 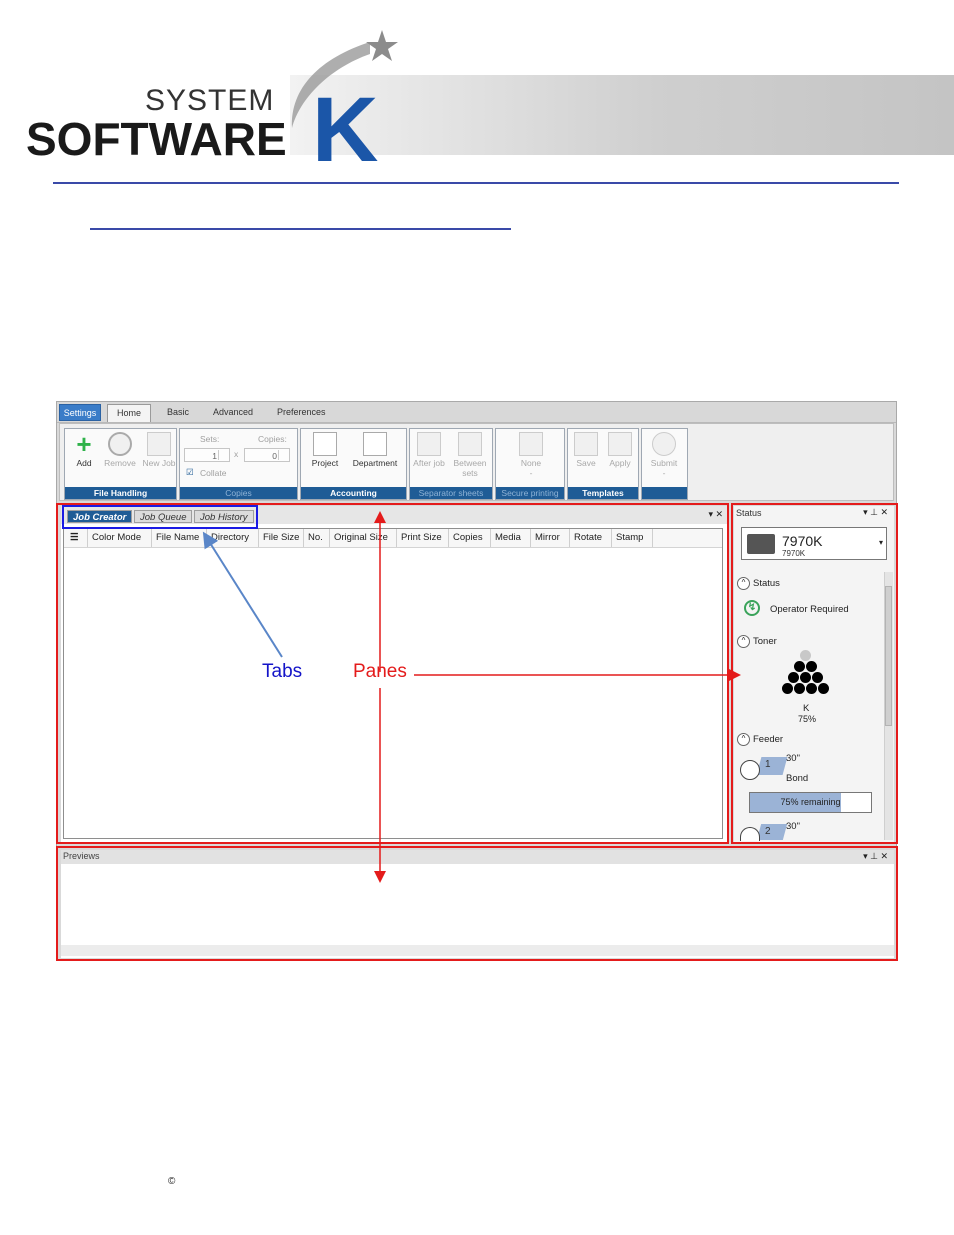 What do you see at coordinates (380, 671) in the screenshot?
I see `panes-annotation-label: Panes` at bounding box center [380, 671].